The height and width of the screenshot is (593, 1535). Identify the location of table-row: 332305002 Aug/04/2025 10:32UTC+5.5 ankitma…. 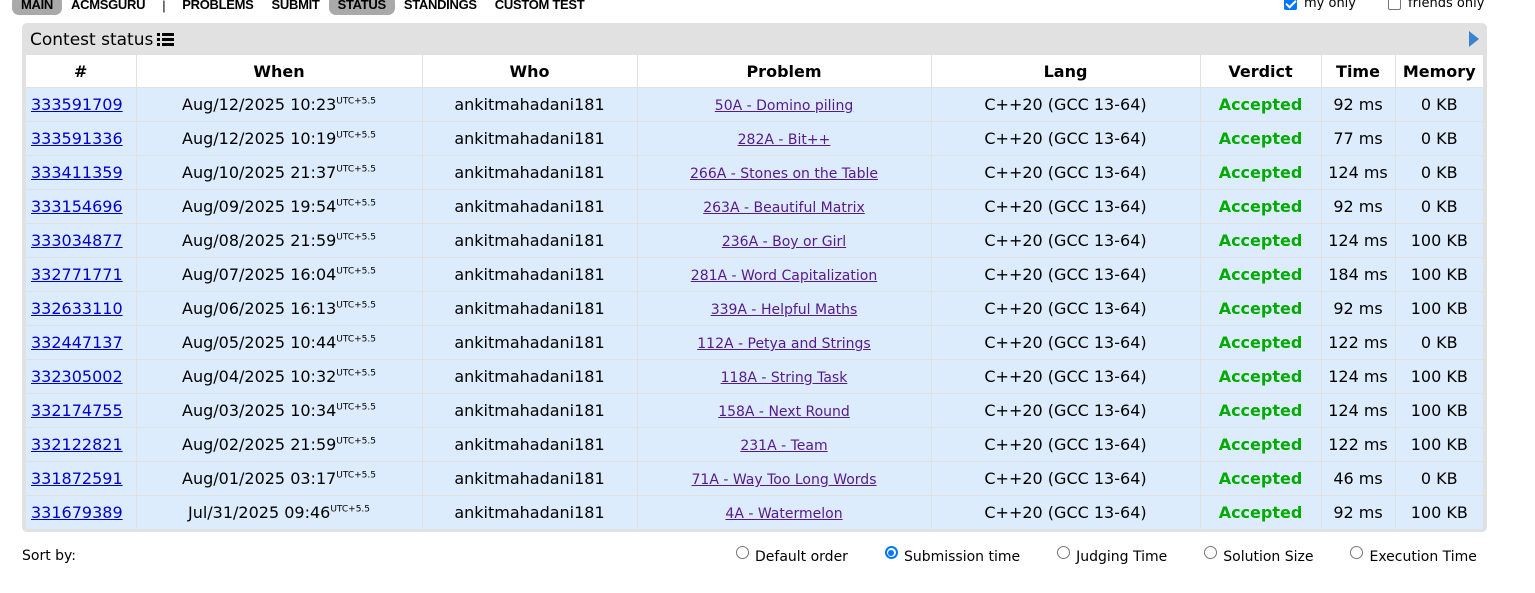
(754, 376).